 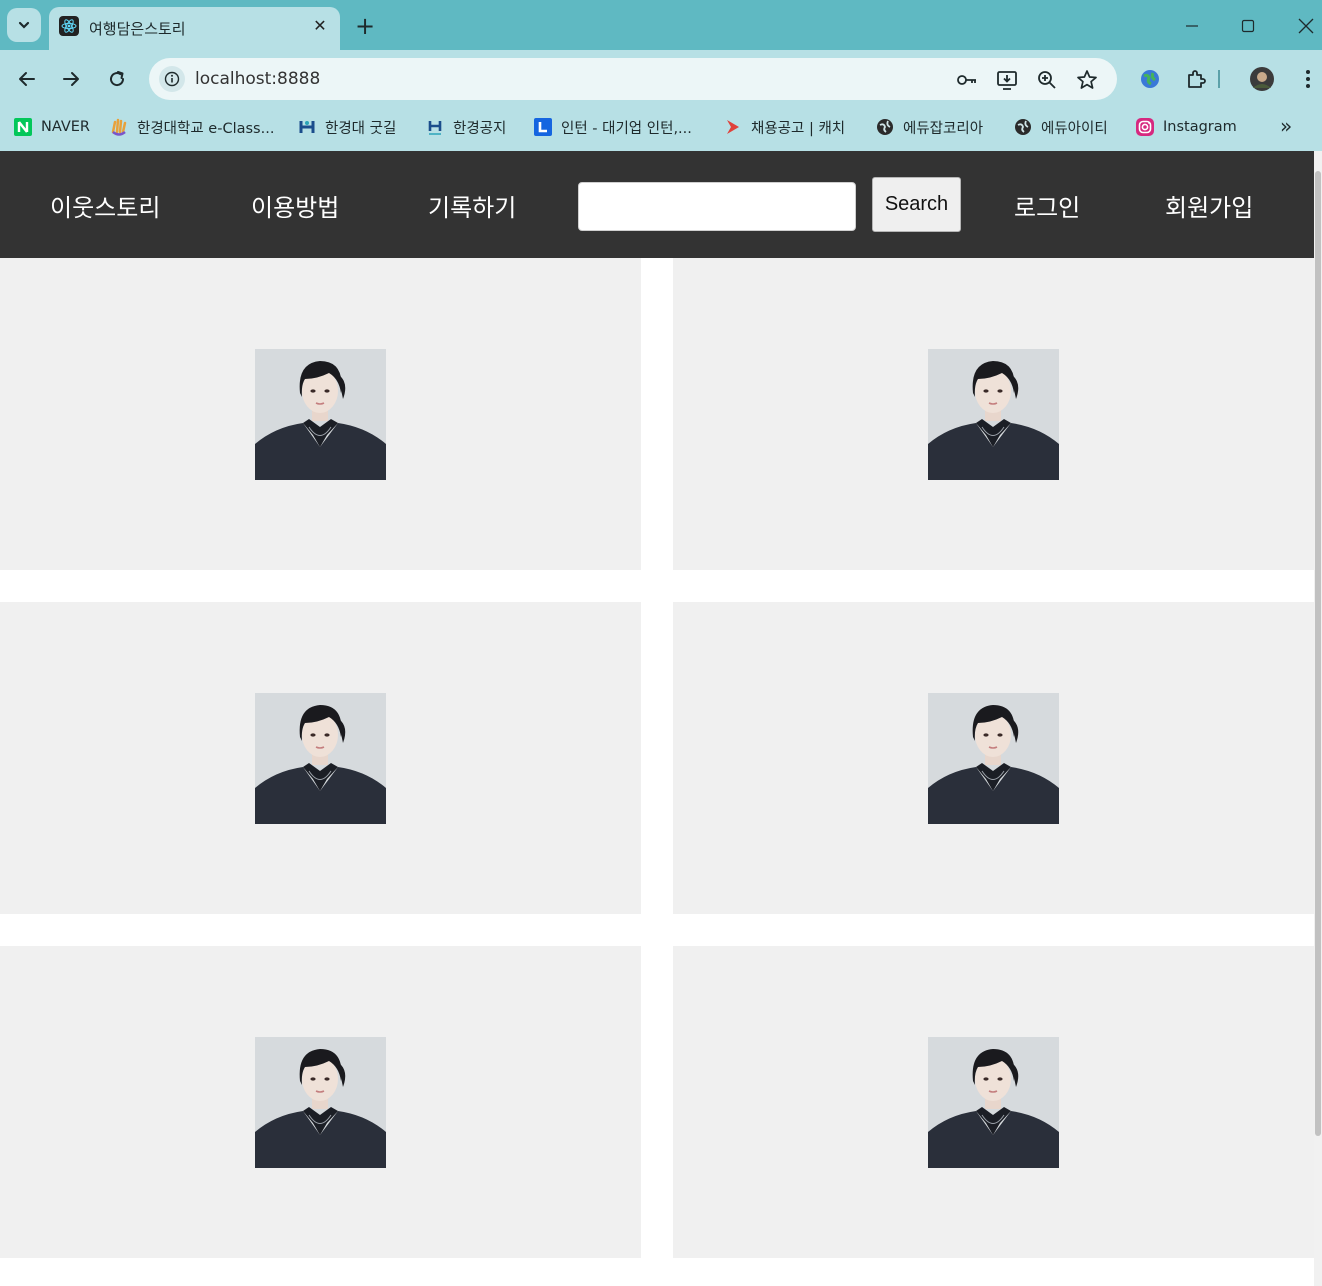 What do you see at coordinates (1087, 80) in the screenshot?
I see `bookmark-star-icon` at bounding box center [1087, 80].